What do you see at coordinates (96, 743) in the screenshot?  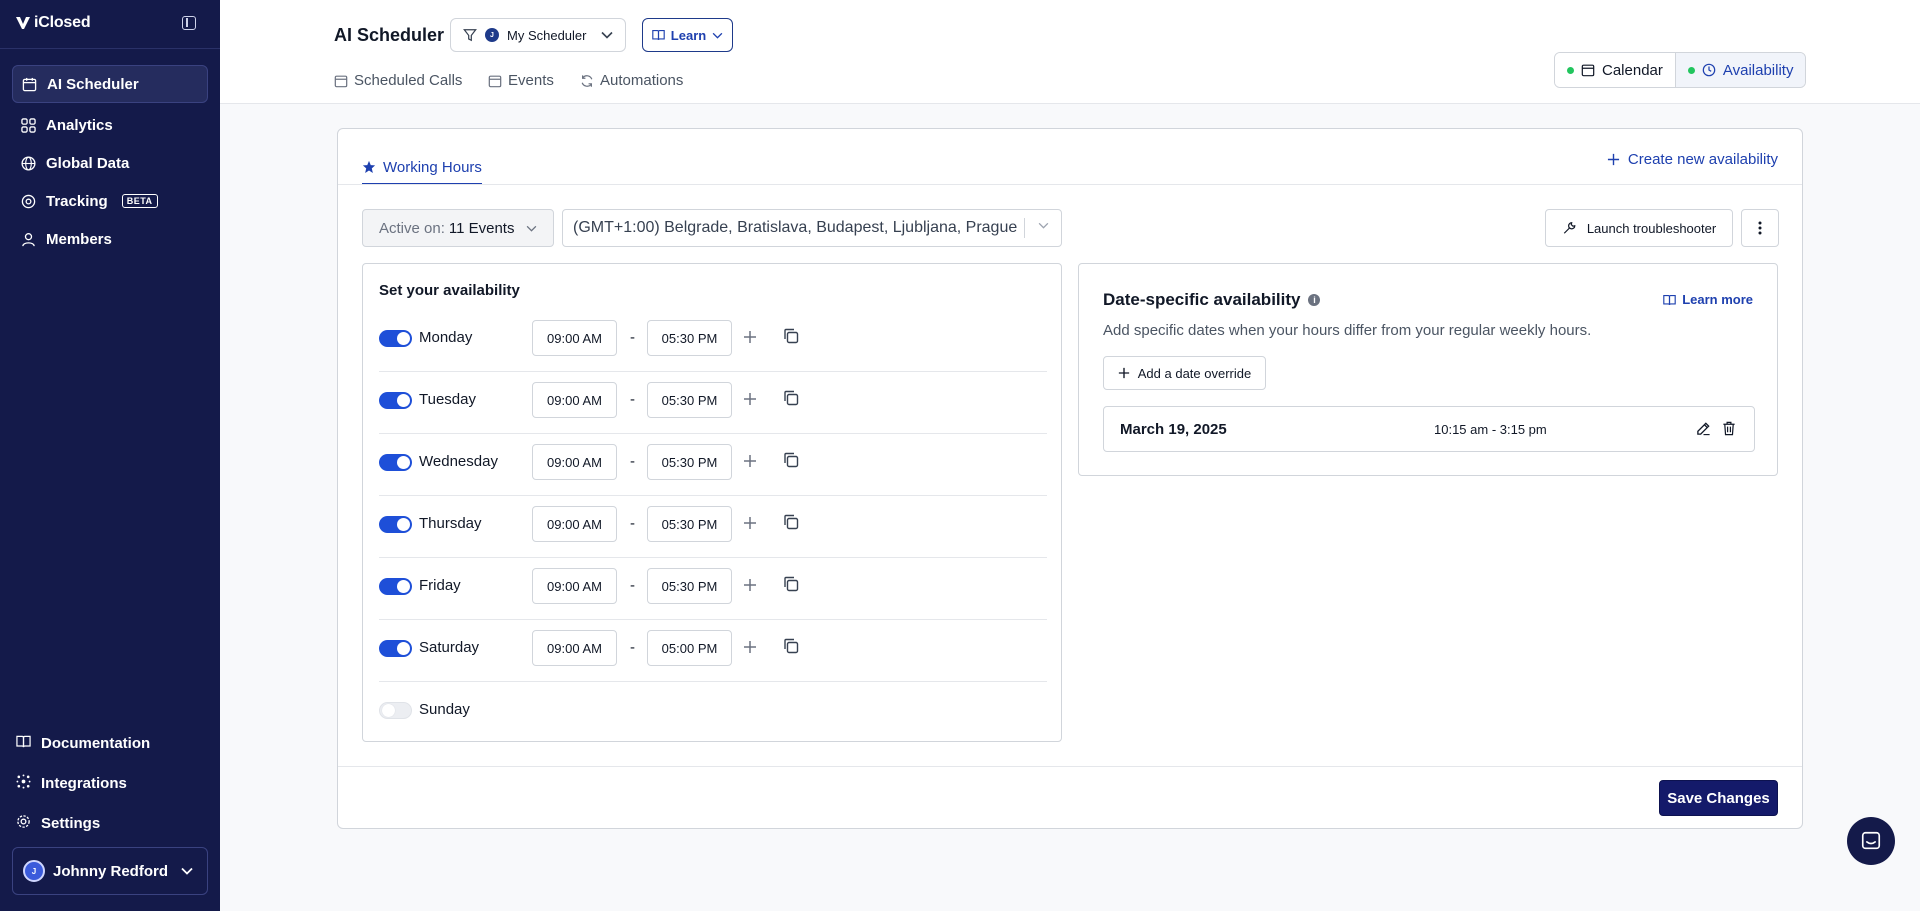 I see `sidebar-bottom-label: Documentation` at bounding box center [96, 743].